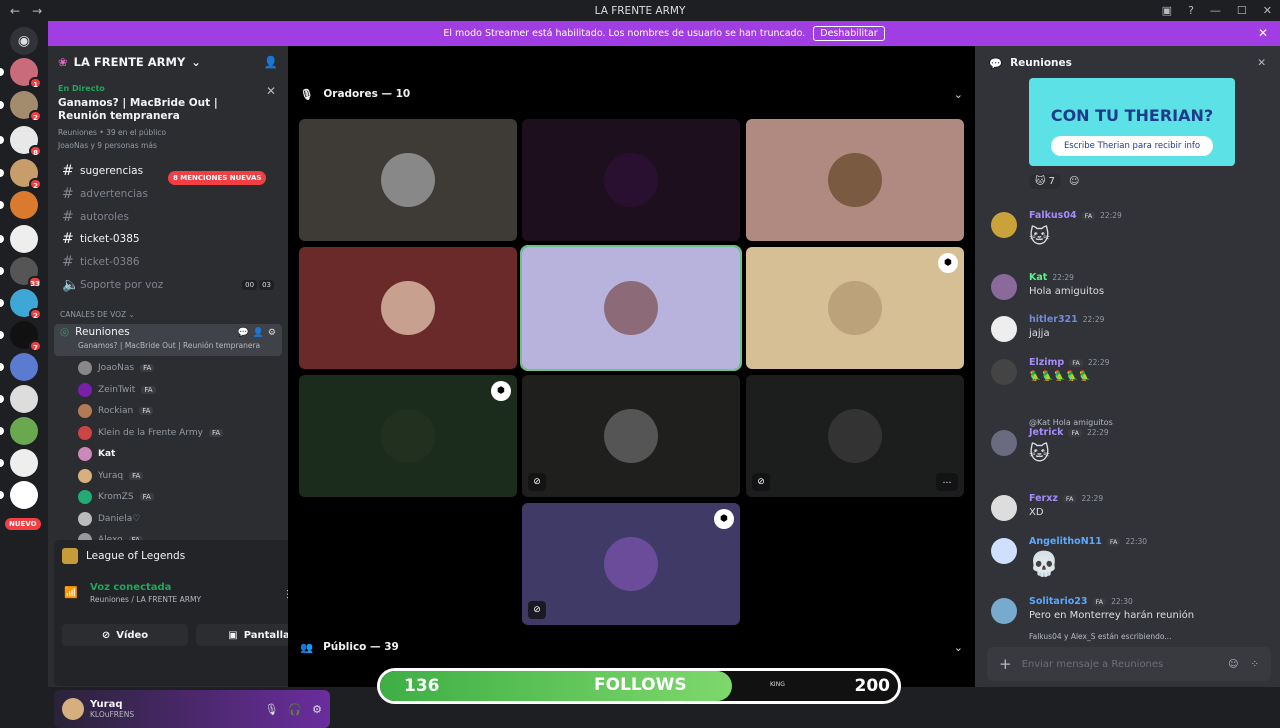  I want to click on server-icon: 1, so click(21, 73).